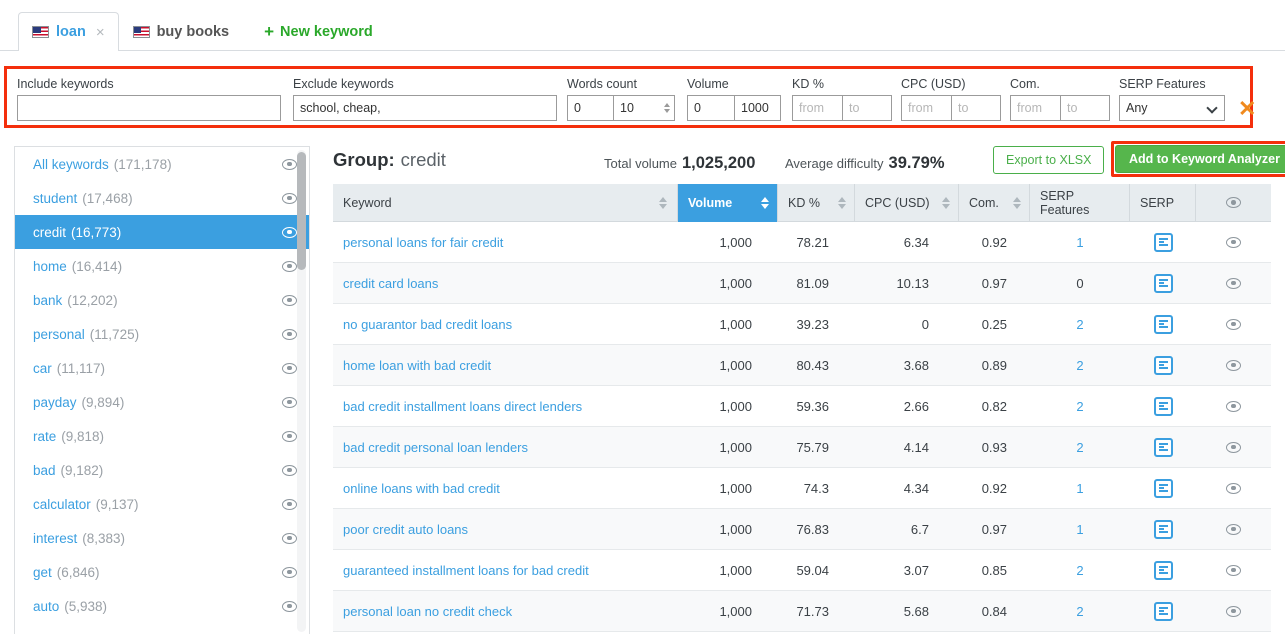 The image size is (1285, 634). What do you see at coordinates (976, 108) in the screenshot?
I see `cpc-to-input` at bounding box center [976, 108].